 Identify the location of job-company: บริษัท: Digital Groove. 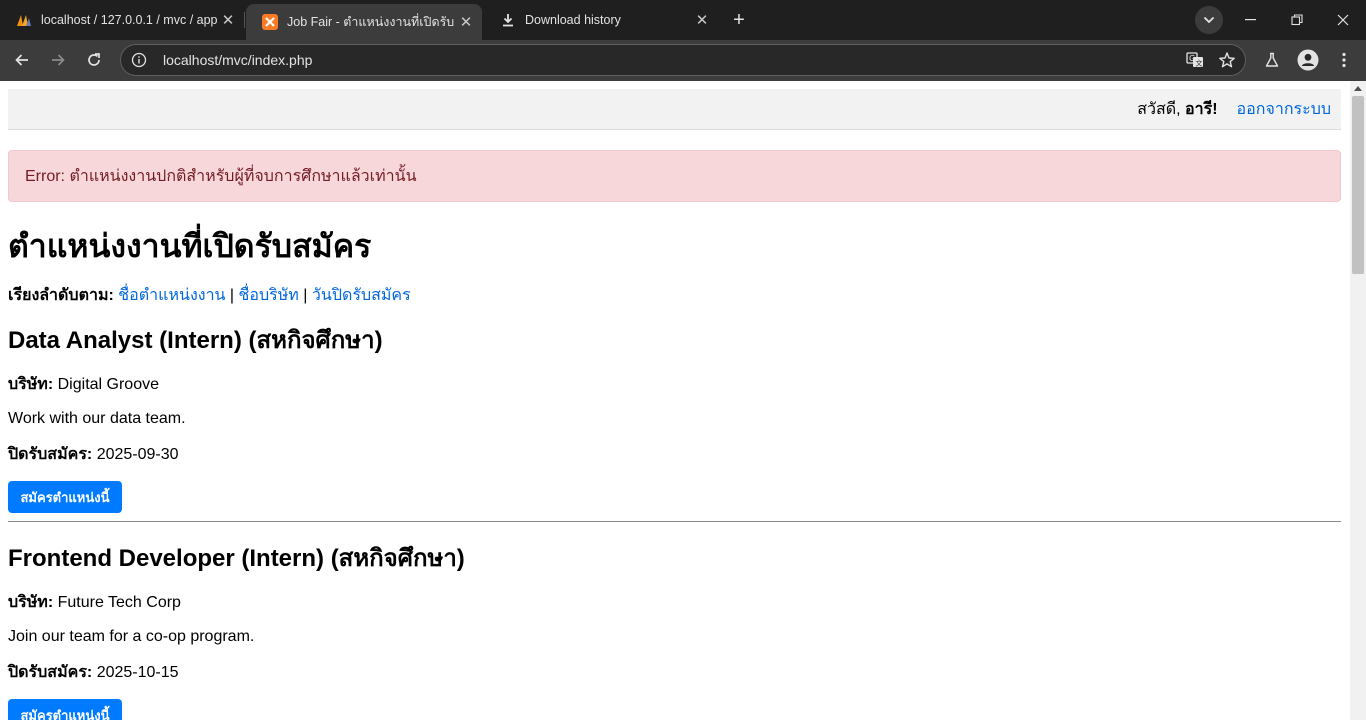
(83, 385).